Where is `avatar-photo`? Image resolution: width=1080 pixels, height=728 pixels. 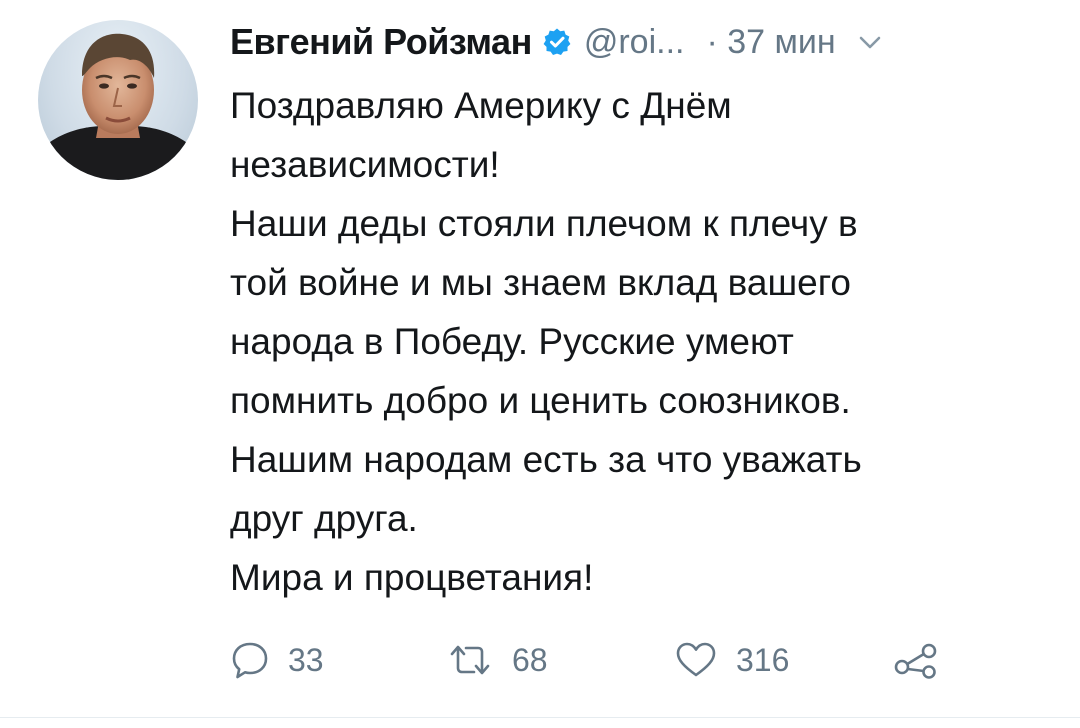
avatar-photo is located at coordinates (118, 106).